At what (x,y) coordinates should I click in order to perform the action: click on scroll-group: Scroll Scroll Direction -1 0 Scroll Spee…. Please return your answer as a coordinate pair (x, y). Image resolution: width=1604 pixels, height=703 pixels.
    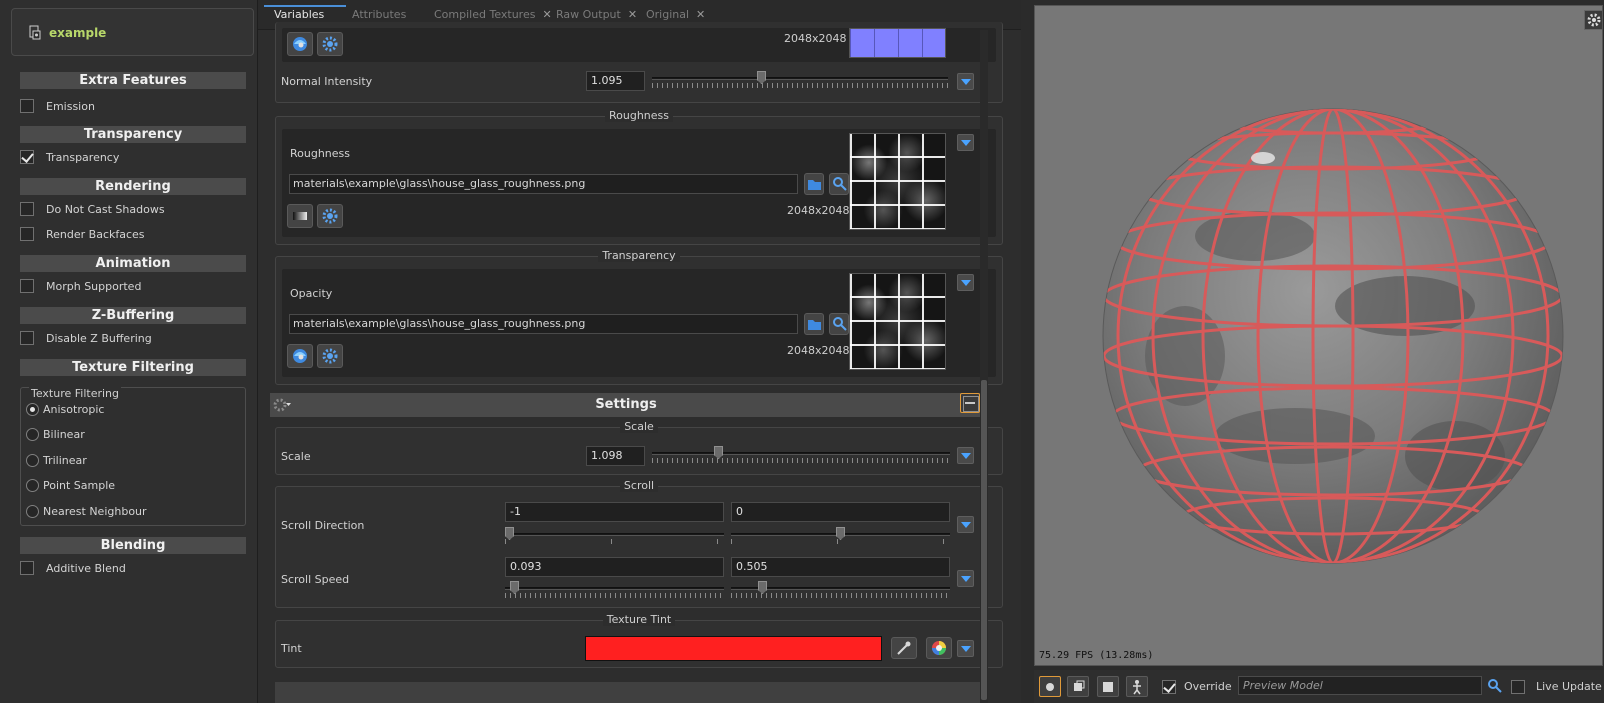
    Looking at the image, I should click on (639, 543).